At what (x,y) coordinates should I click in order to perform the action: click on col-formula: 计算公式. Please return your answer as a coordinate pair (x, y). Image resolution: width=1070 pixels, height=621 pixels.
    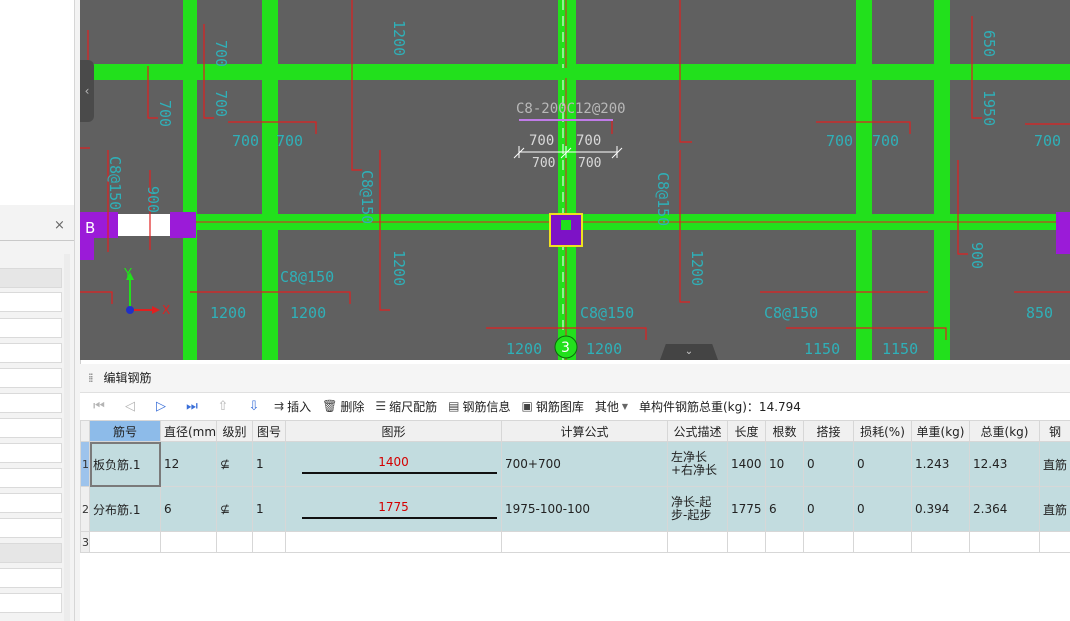
    Looking at the image, I should click on (584, 431).